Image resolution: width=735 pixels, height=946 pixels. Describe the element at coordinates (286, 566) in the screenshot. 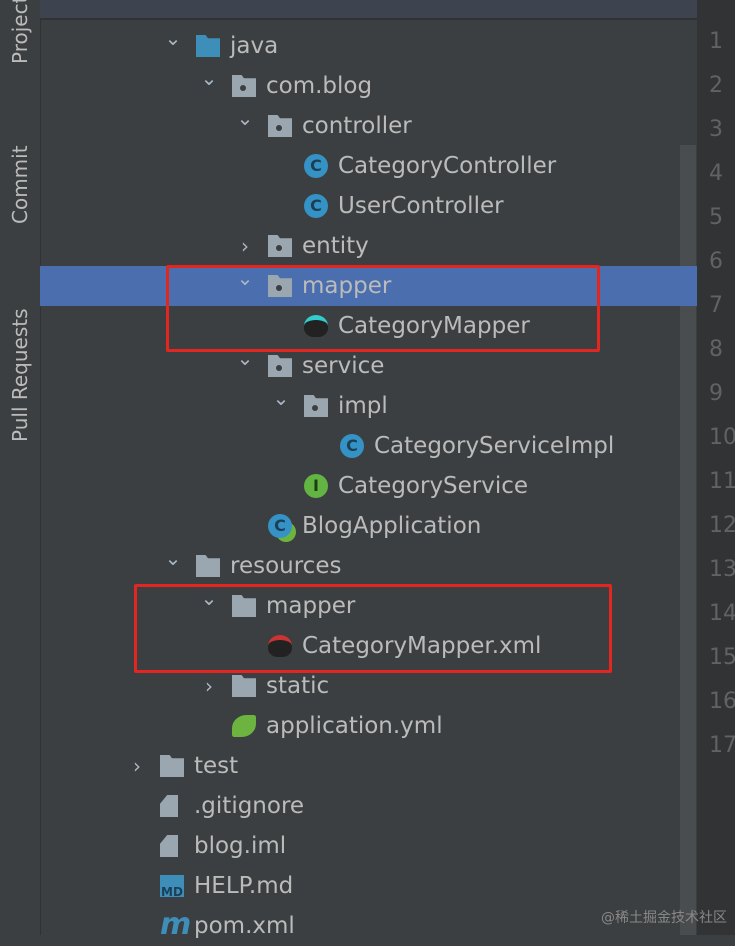

I see `tree-item-label: resources` at that location.